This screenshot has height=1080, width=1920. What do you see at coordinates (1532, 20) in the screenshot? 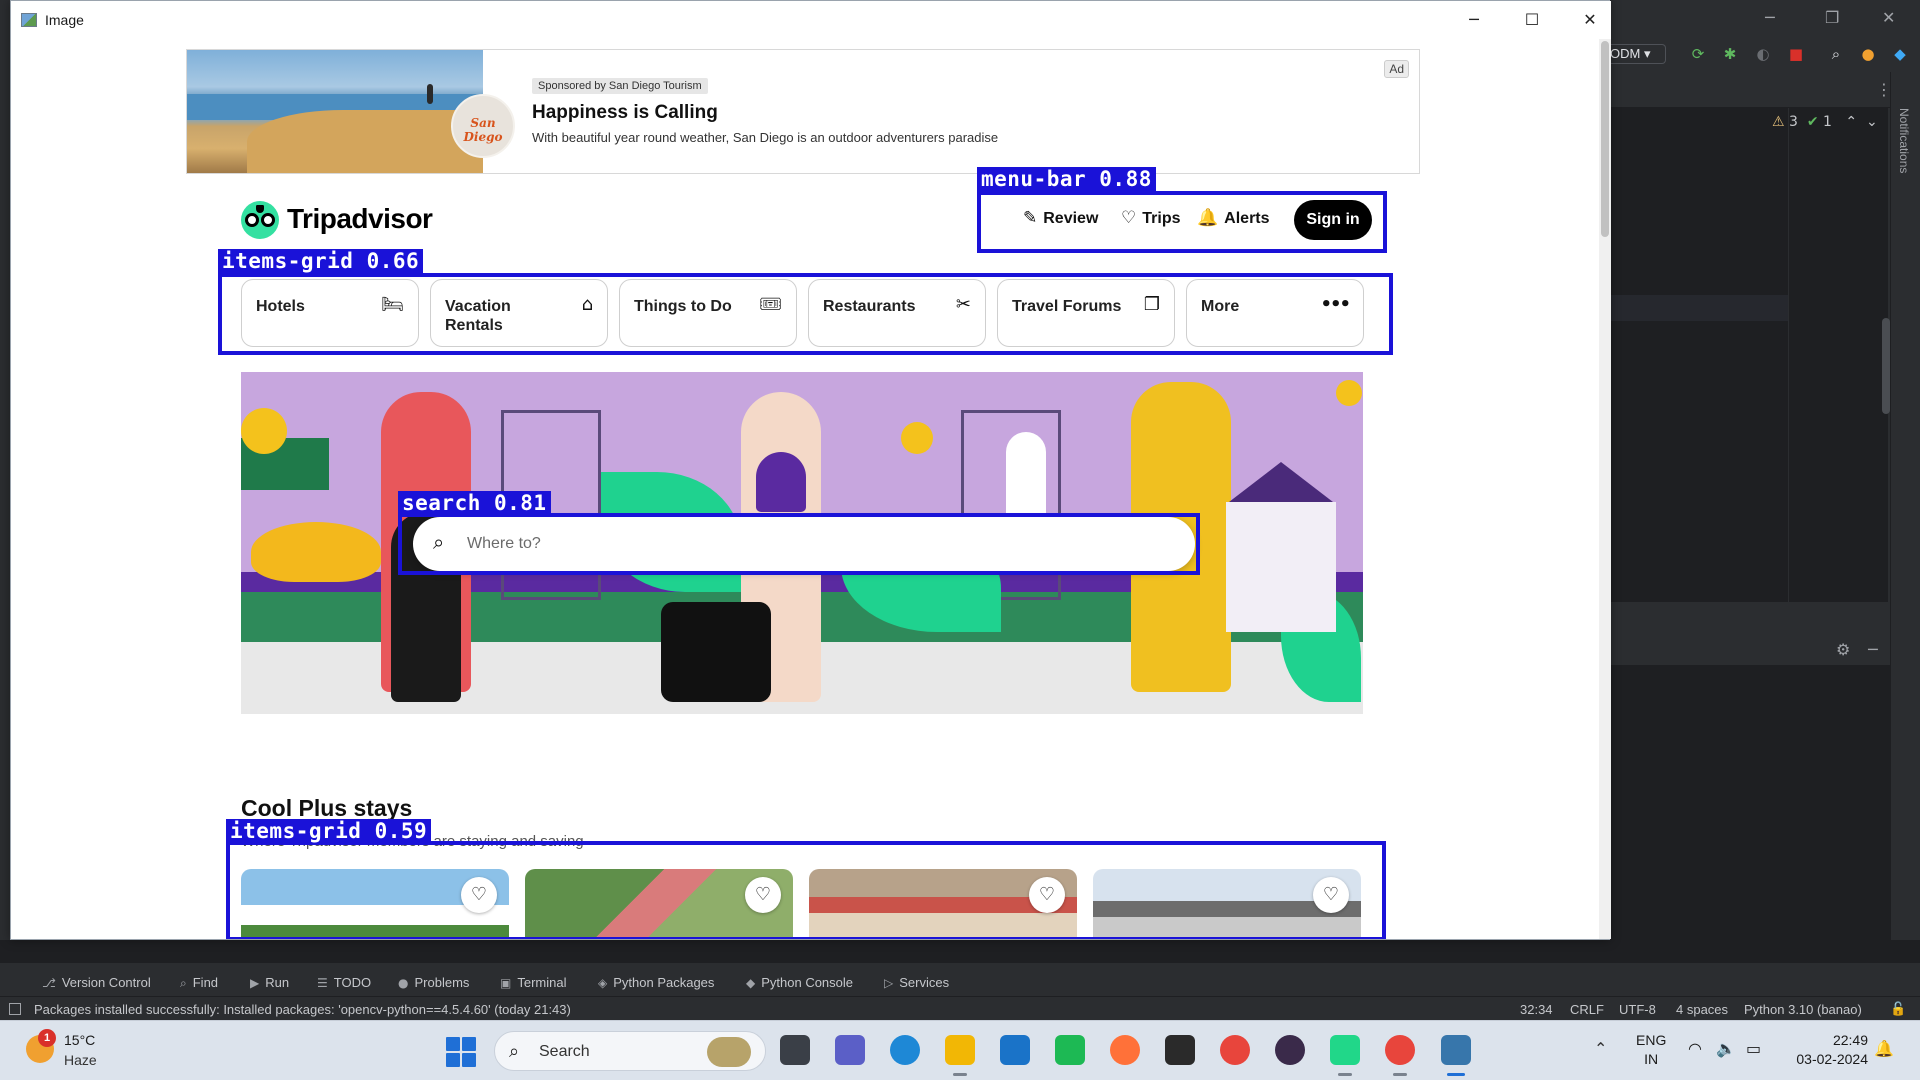
I see `window-maximize-icon: ☐` at bounding box center [1532, 20].